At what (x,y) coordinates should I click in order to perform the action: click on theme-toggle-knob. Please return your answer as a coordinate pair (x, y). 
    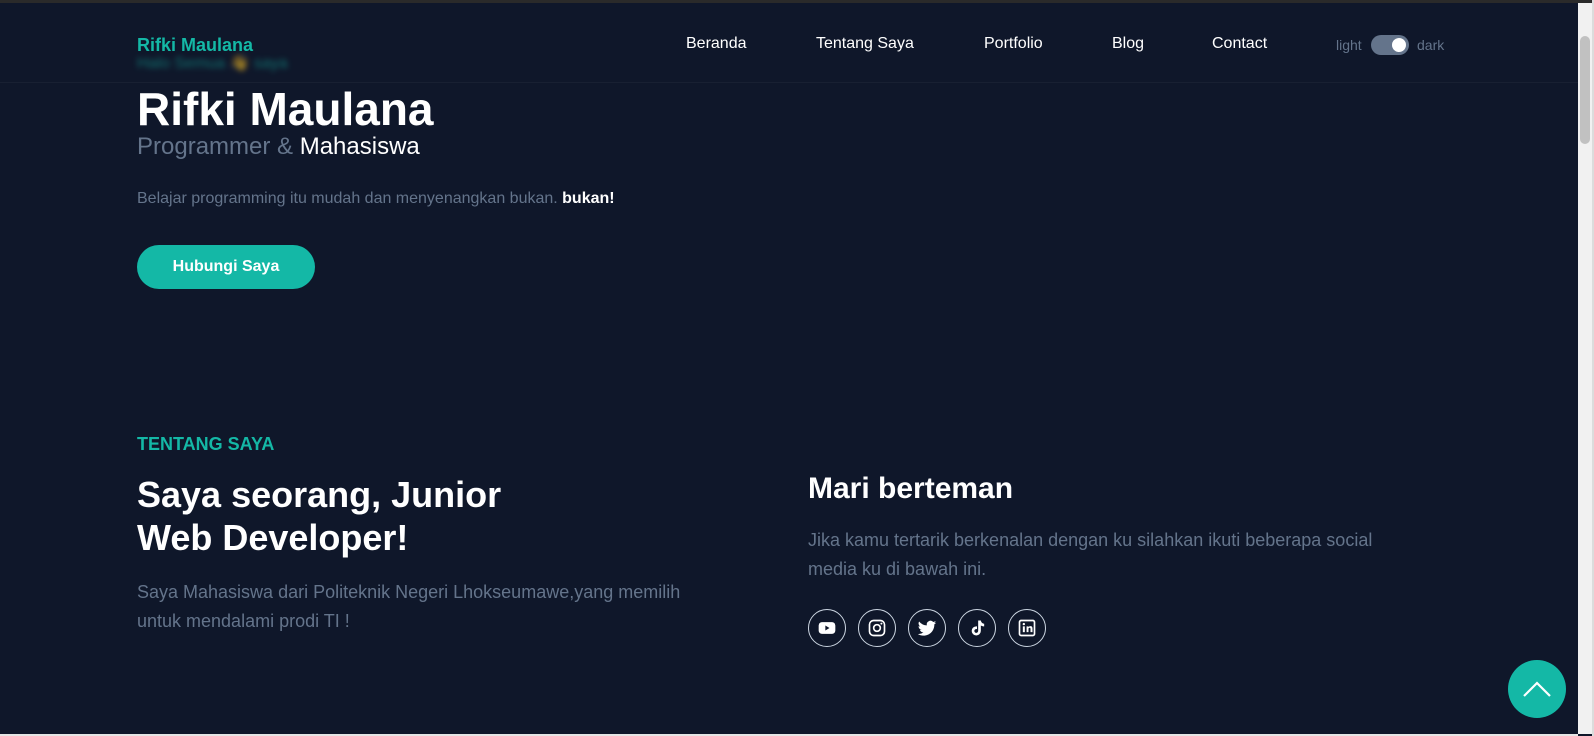
    Looking at the image, I should click on (1399, 45).